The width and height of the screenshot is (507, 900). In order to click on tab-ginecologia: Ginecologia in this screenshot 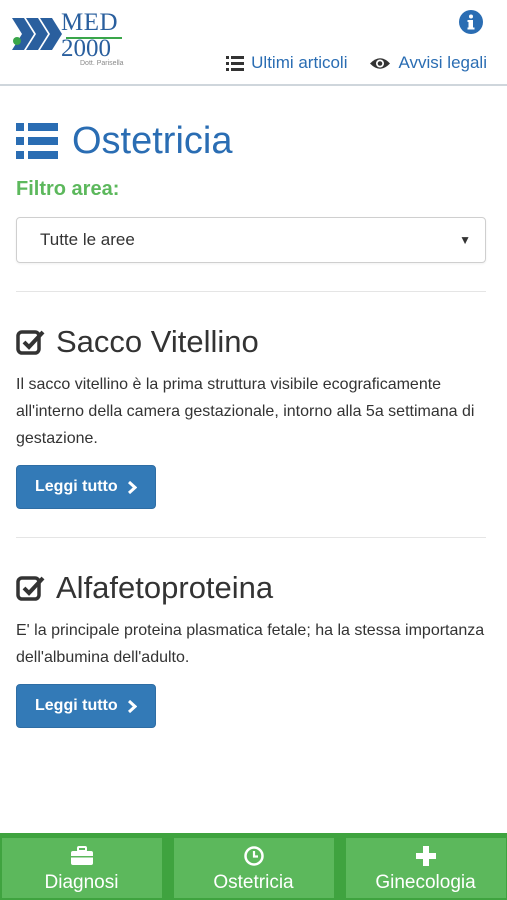, I will do `click(425, 868)`.